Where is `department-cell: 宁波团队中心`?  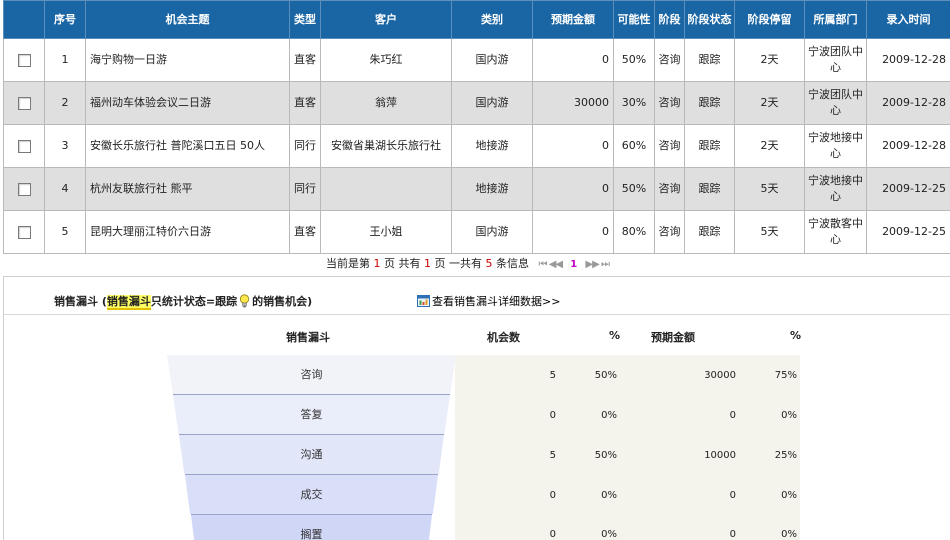 department-cell: 宁波团队中心 is located at coordinates (835, 103).